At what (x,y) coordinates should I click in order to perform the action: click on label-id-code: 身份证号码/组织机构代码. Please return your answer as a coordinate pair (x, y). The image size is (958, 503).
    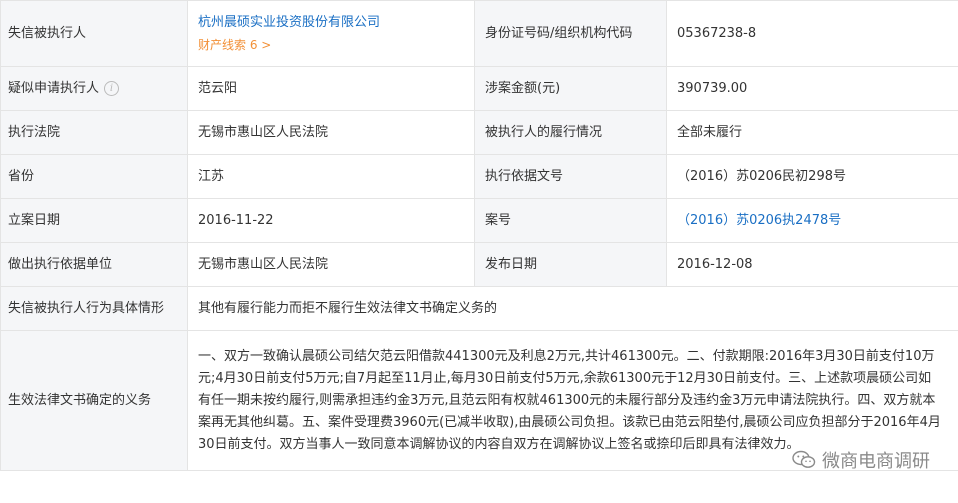
    Looking at the image, I should click on (570, 33).